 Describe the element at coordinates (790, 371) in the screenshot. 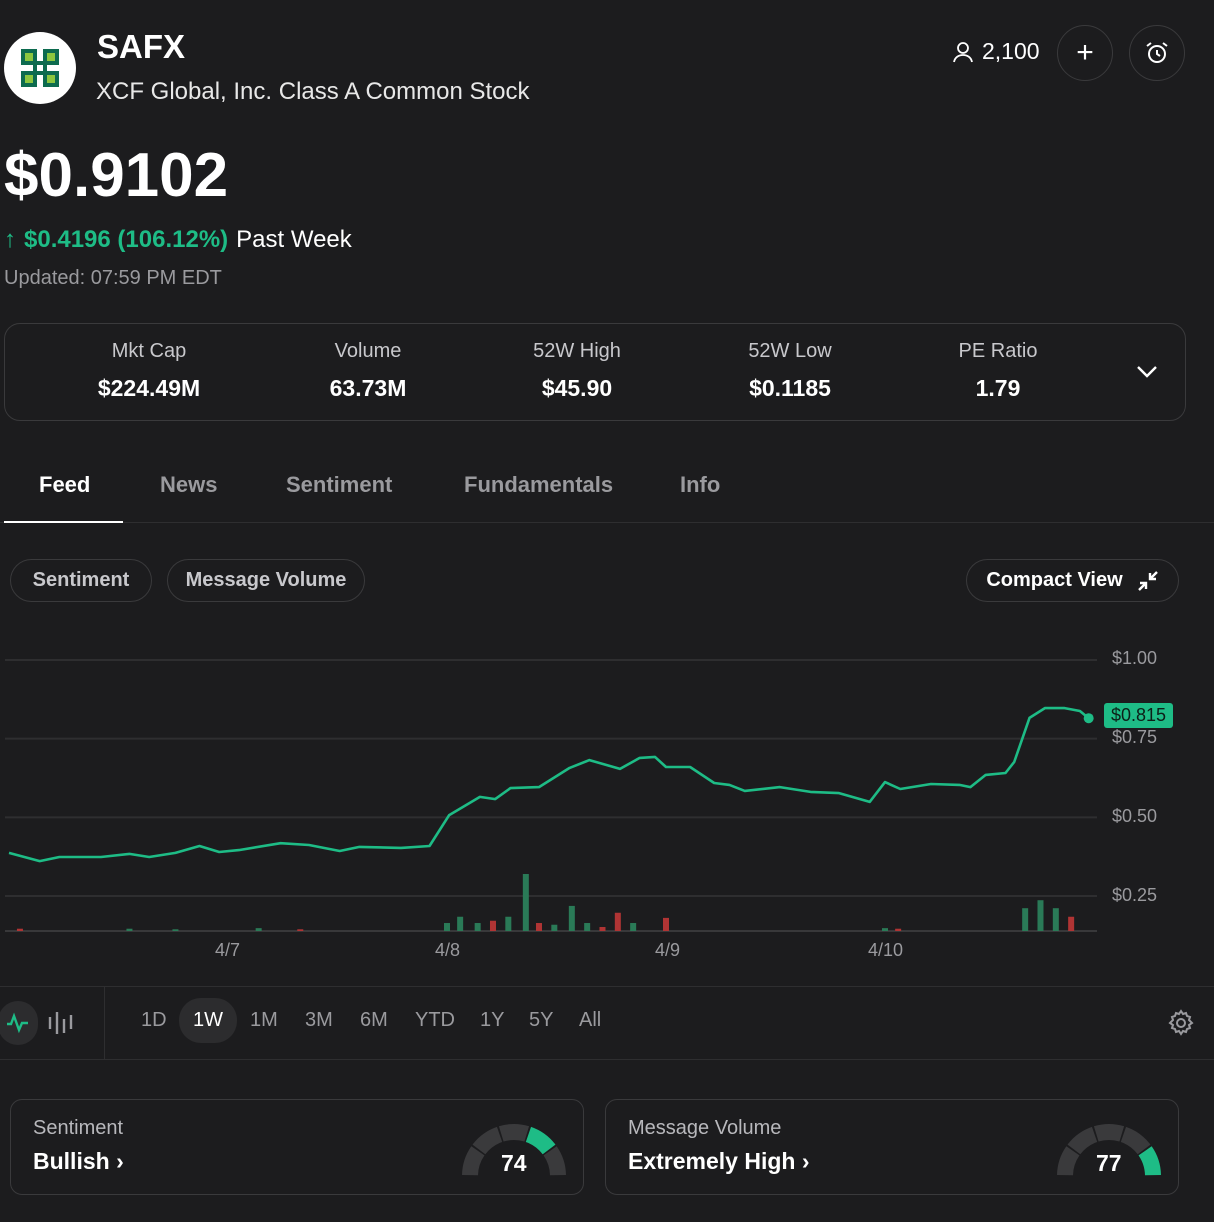

I see `stat-52w-low: 52W Low $0.1185` at that location.